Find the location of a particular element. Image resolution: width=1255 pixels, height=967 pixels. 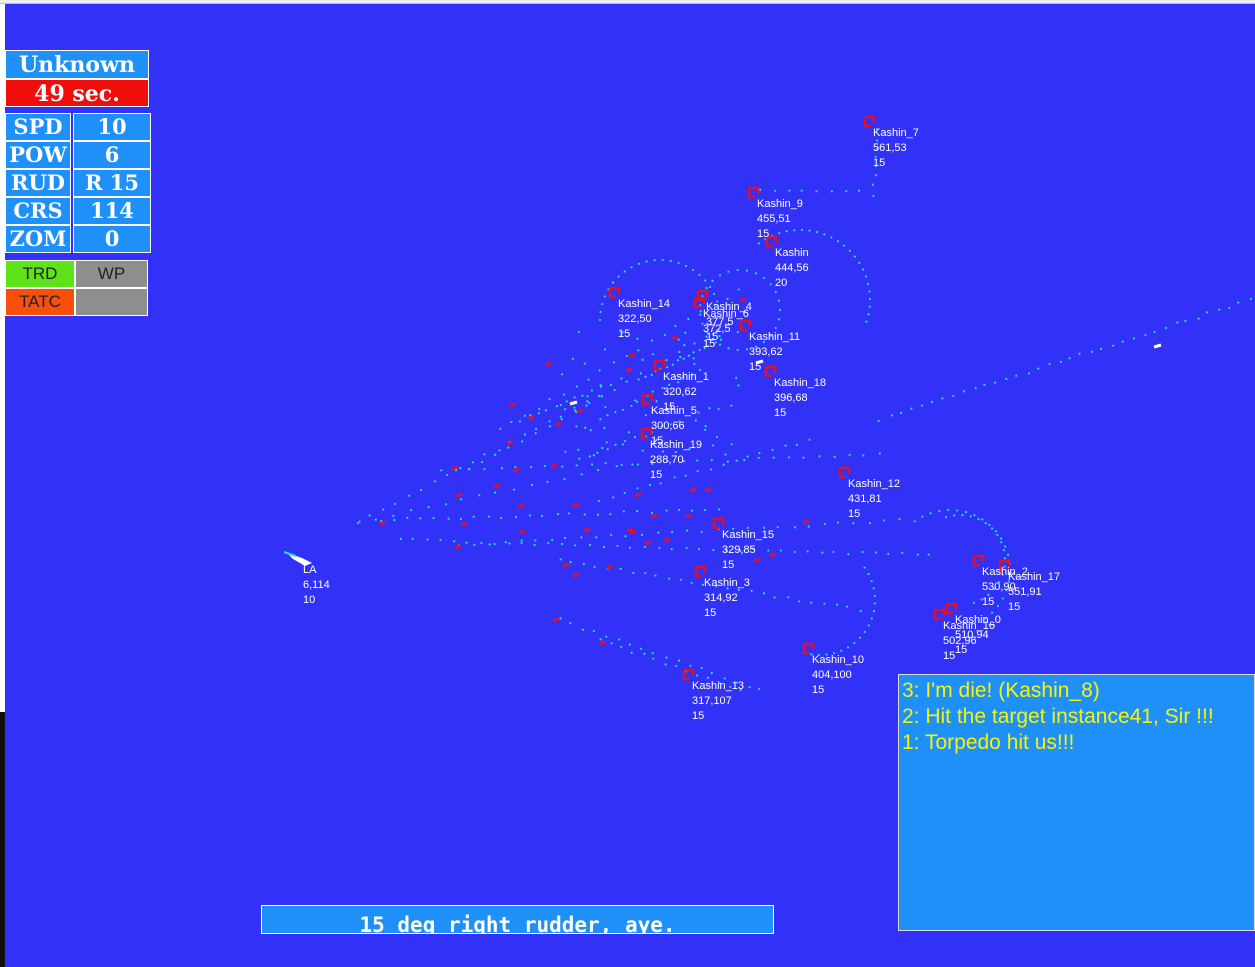

ship-status-panel: SPD 10 POW 6 RUD R 15 CRS 114 ZOM 0 is located at coordinates (78, 183).